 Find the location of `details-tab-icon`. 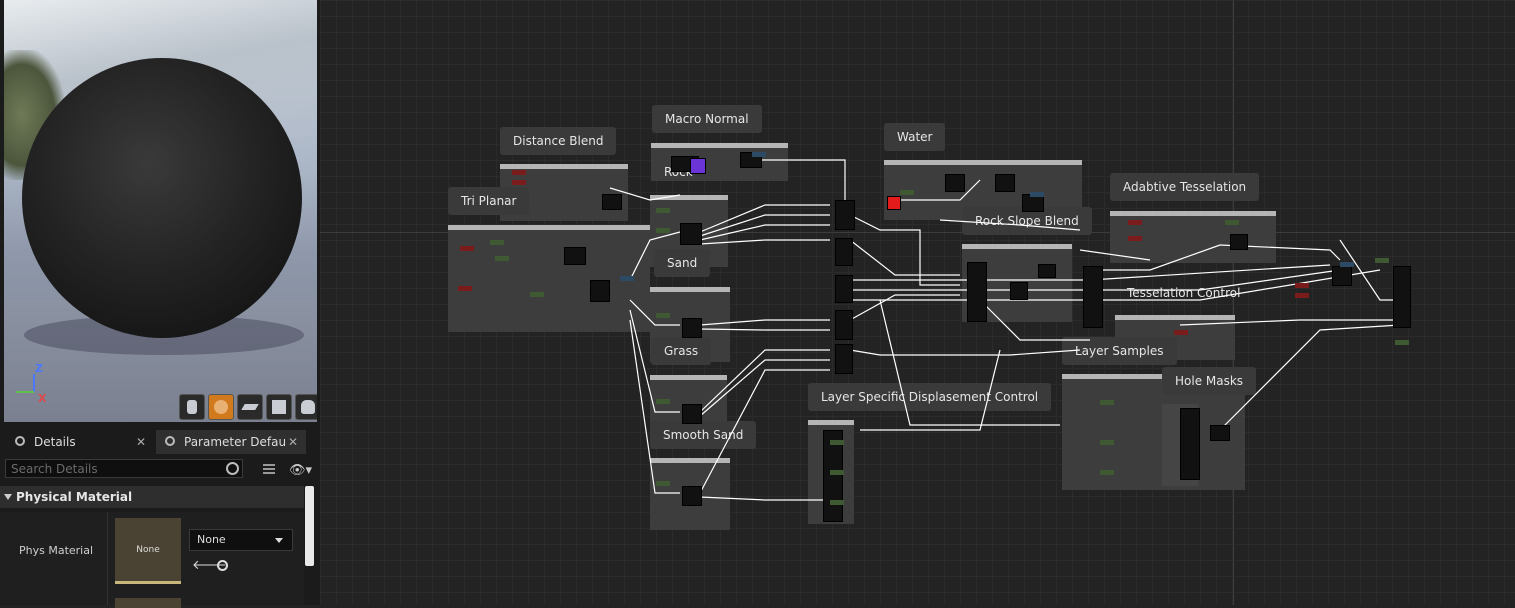

details-tab-icon is located at coordinates (20, 441).